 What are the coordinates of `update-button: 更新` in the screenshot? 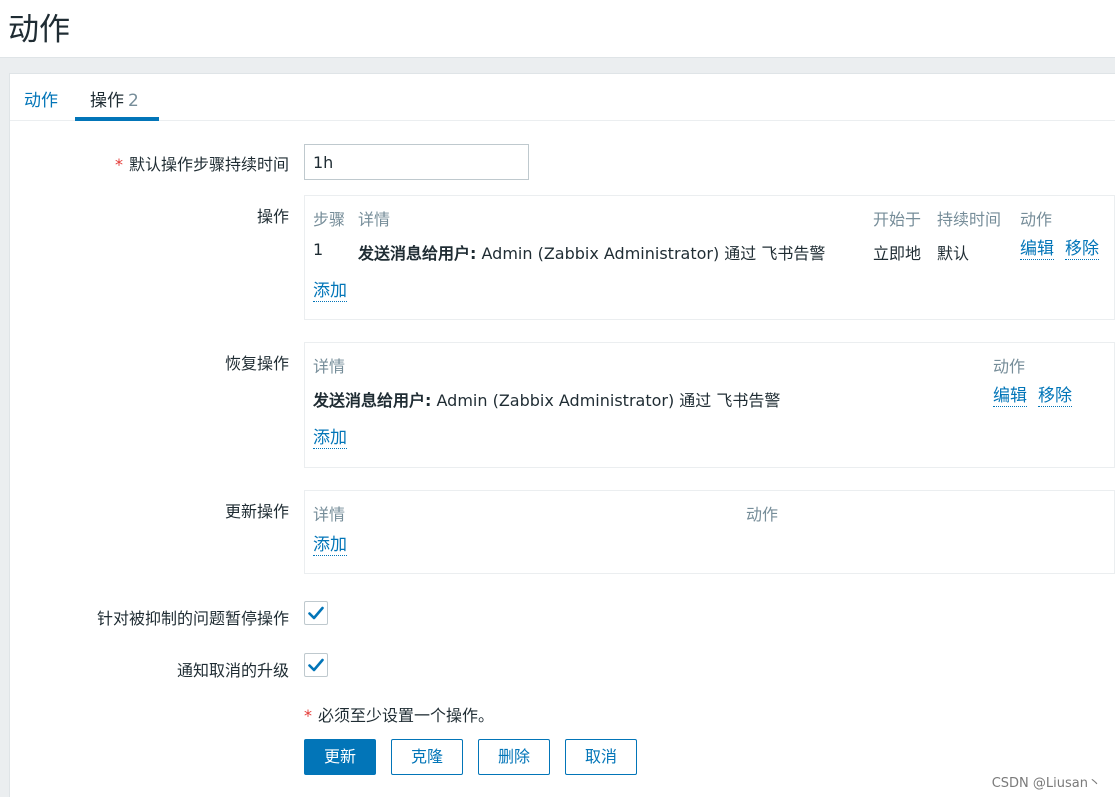 It's located at (340, 757).